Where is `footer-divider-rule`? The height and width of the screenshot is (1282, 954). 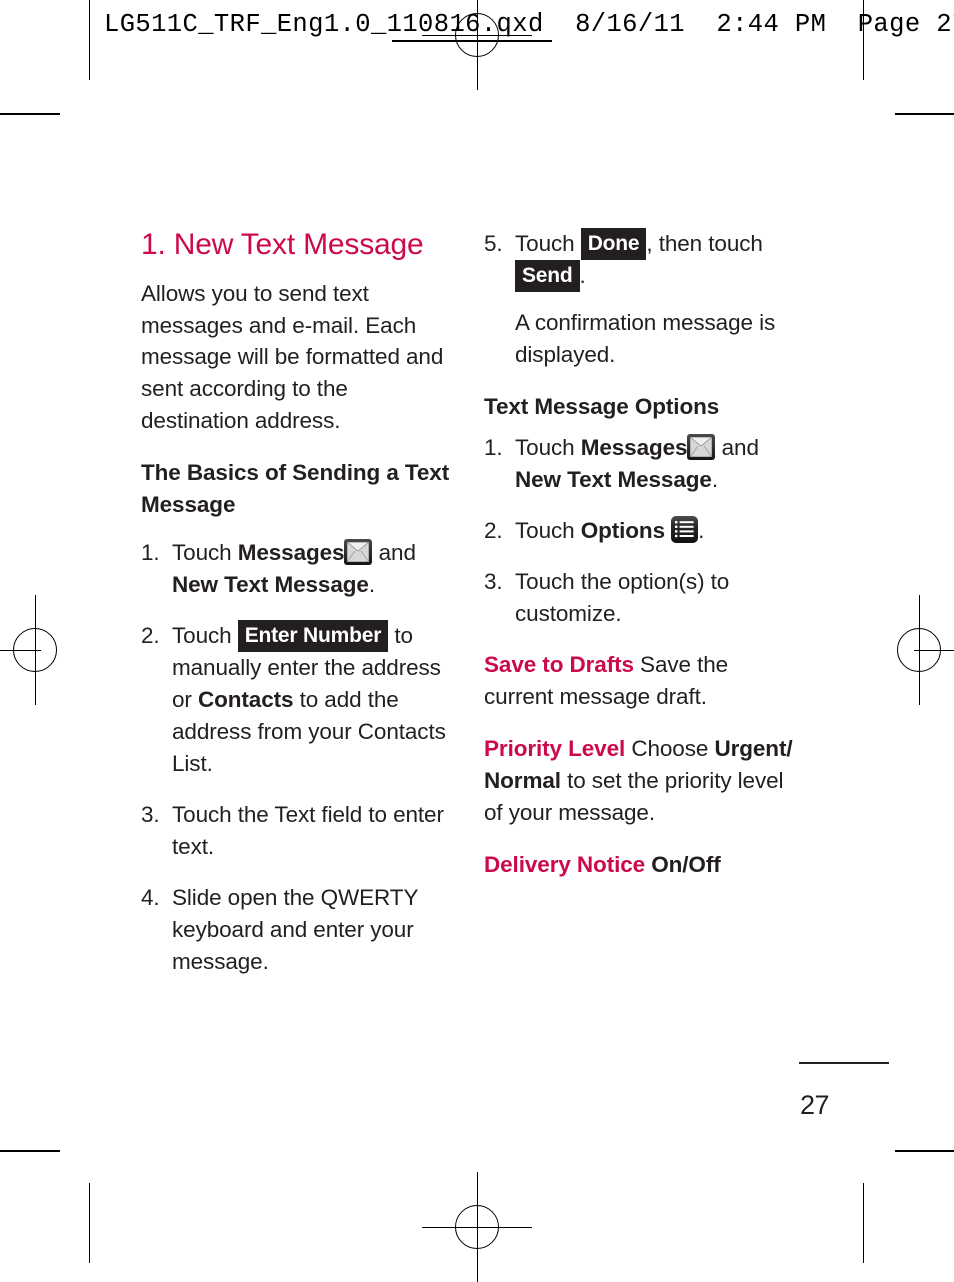
footer-divider-rule is located at coordinates (844, 1063).